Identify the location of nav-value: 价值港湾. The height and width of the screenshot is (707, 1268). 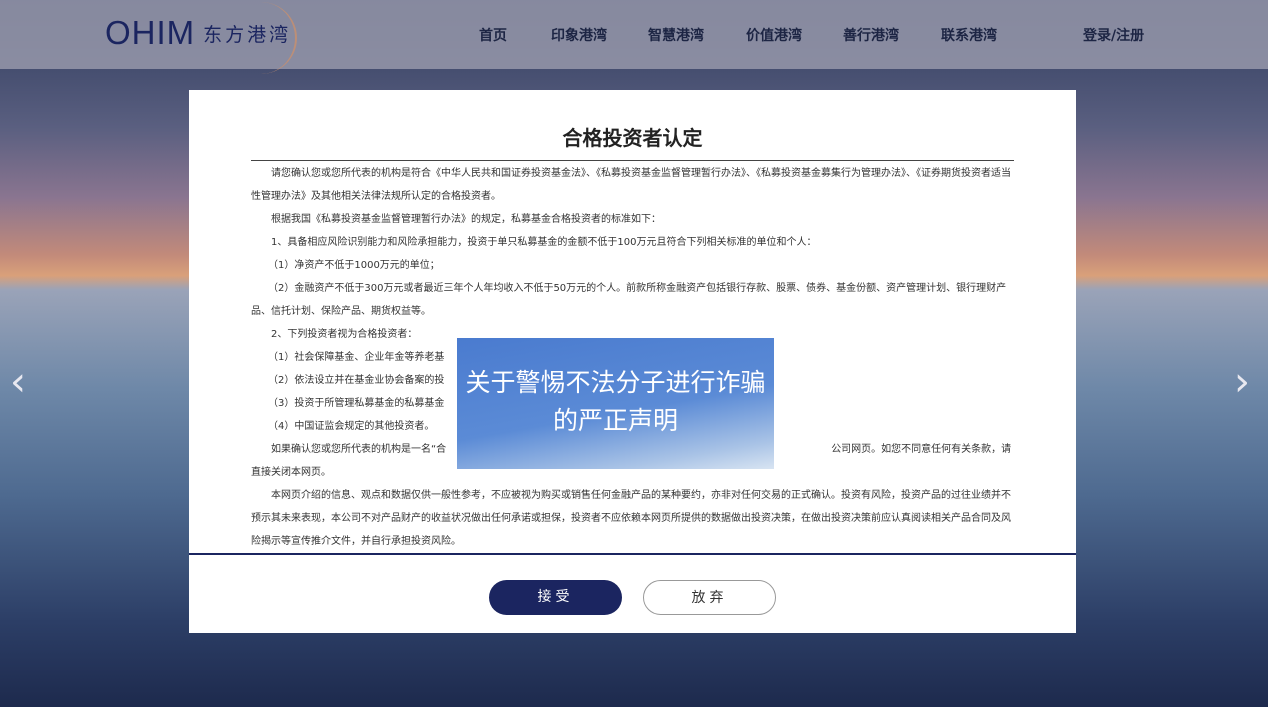
(774, 35).